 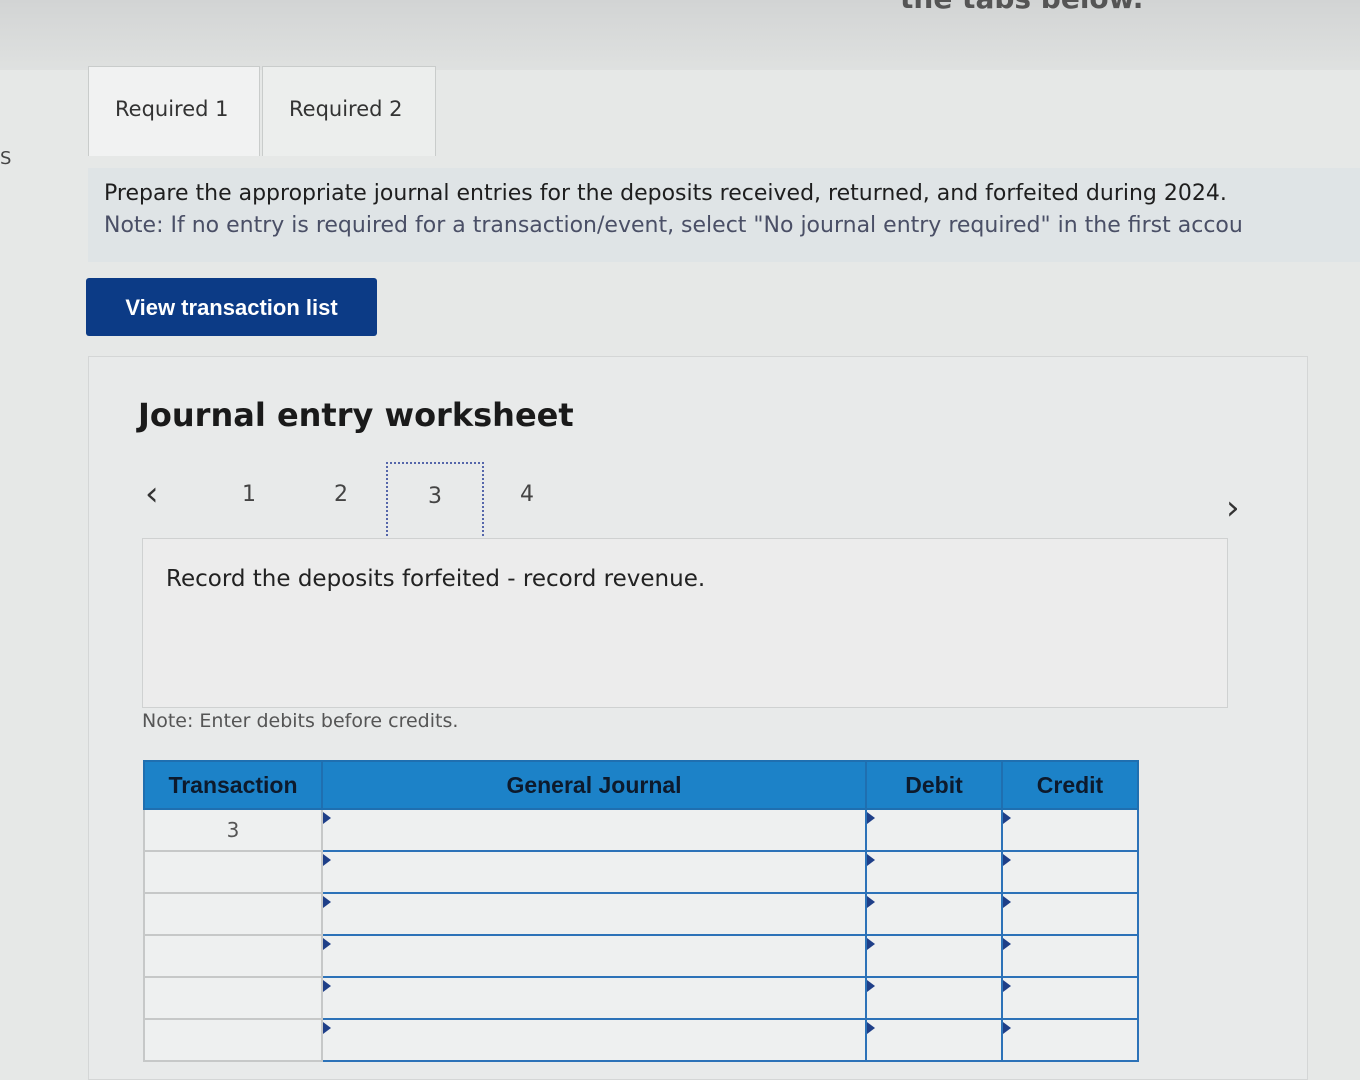 What do you see at coordinates (6, 158) in the screenshot?
I see `left-edge-mark: S` at bounding box center [6, 158].